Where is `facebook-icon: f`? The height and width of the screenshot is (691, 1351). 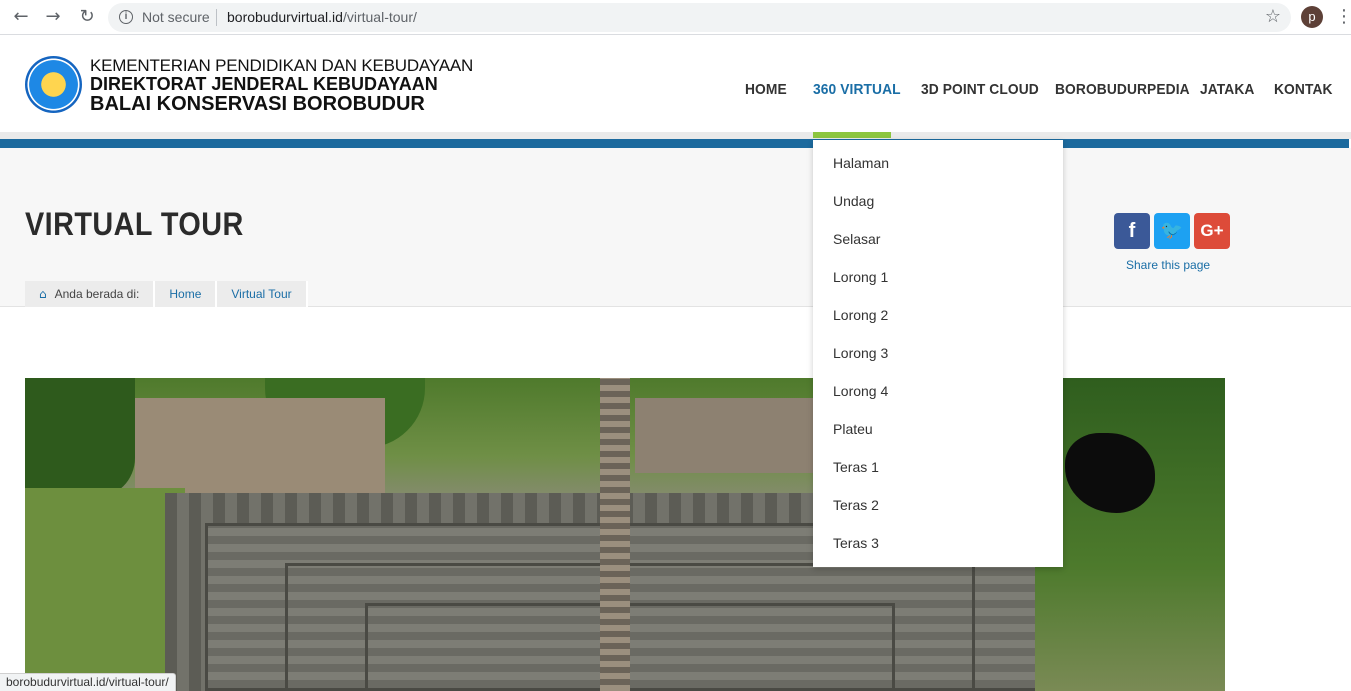 facebook-icon: f is located at coordinates (1132, 231).